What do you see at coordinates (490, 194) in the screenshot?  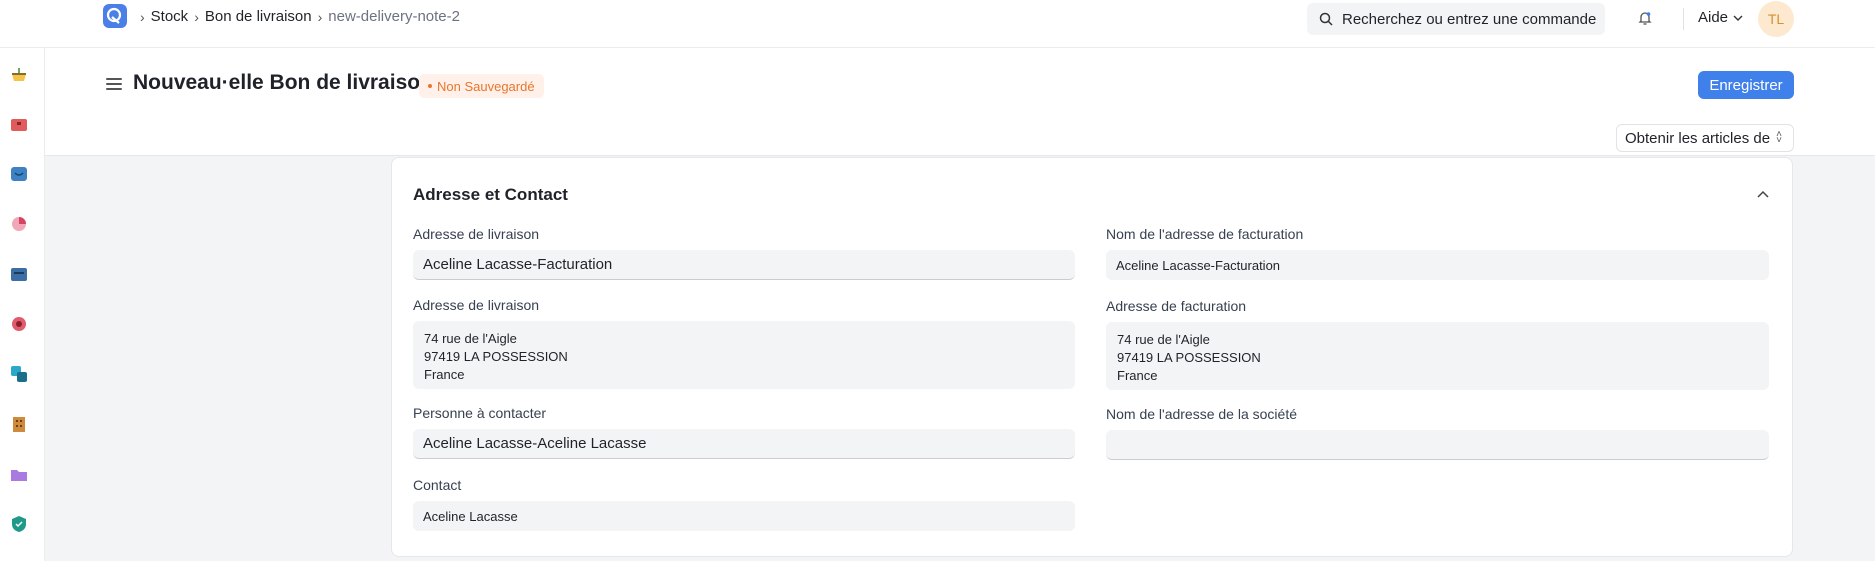 I see `section-title: Adresse et Contact` at bounding box center [490, 194].